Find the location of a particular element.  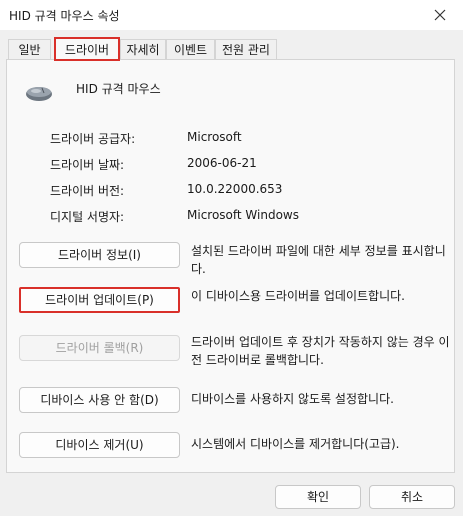

disable-device-button: 디바이스 사용 안 함(D) is located at coordinates (99, 400).